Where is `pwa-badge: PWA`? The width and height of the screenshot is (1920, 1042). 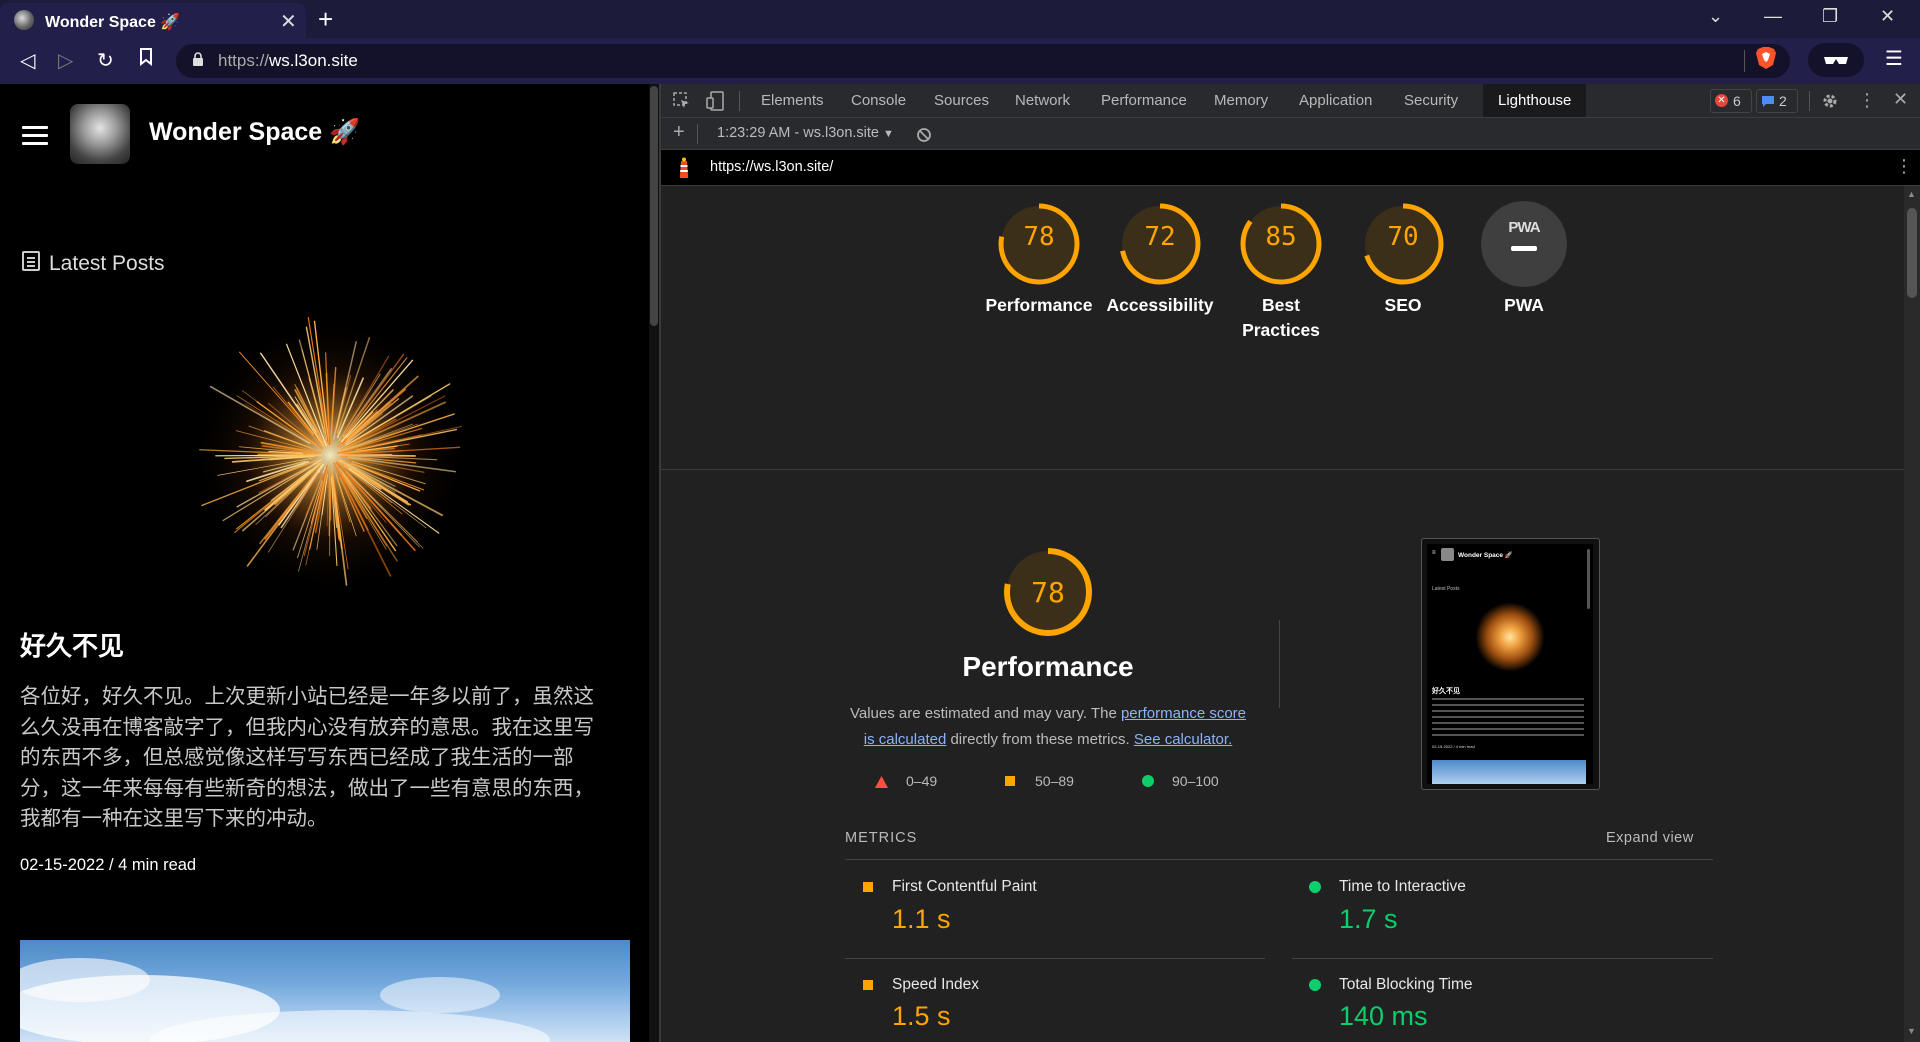 pwa-badge: PWA is located at coordinates (1524, 227).